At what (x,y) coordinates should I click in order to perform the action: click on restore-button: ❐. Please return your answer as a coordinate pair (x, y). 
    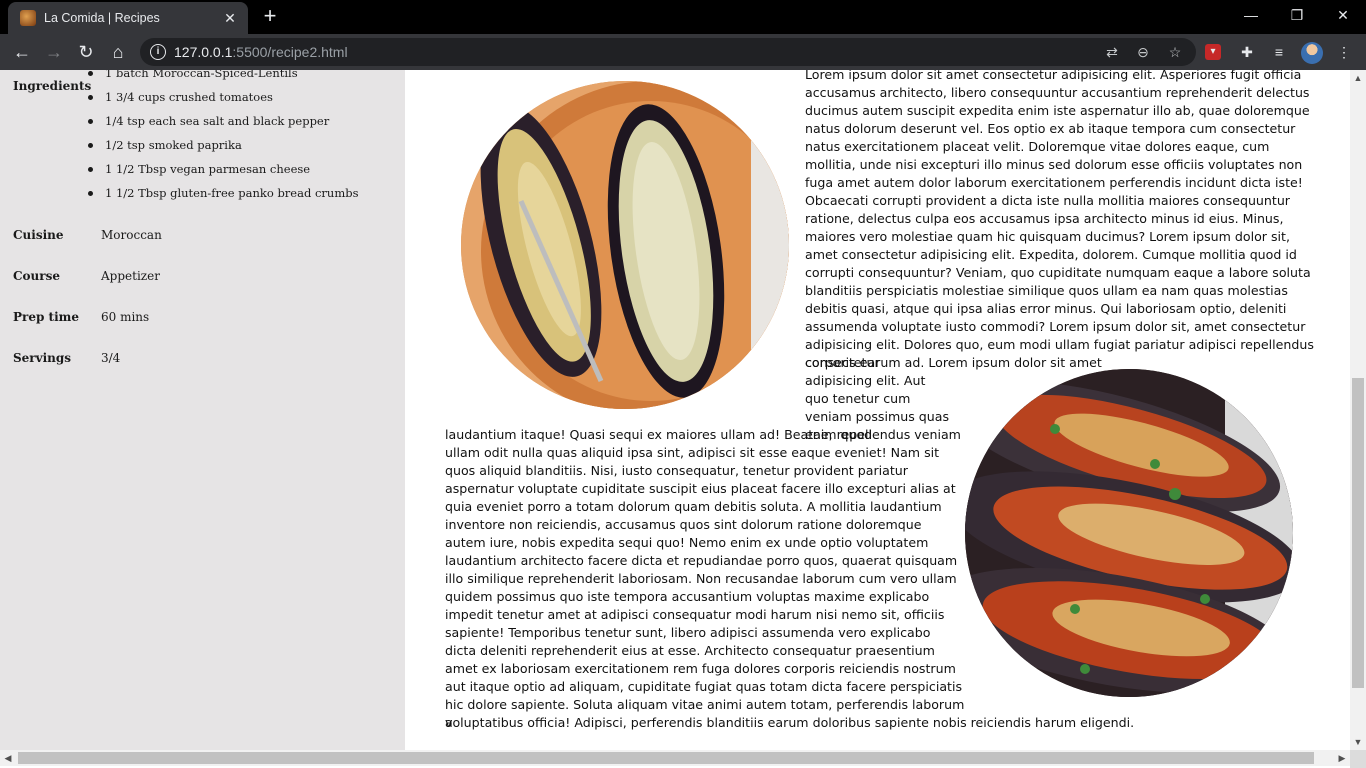
    Looking at the image, I should click on (1297, 16).